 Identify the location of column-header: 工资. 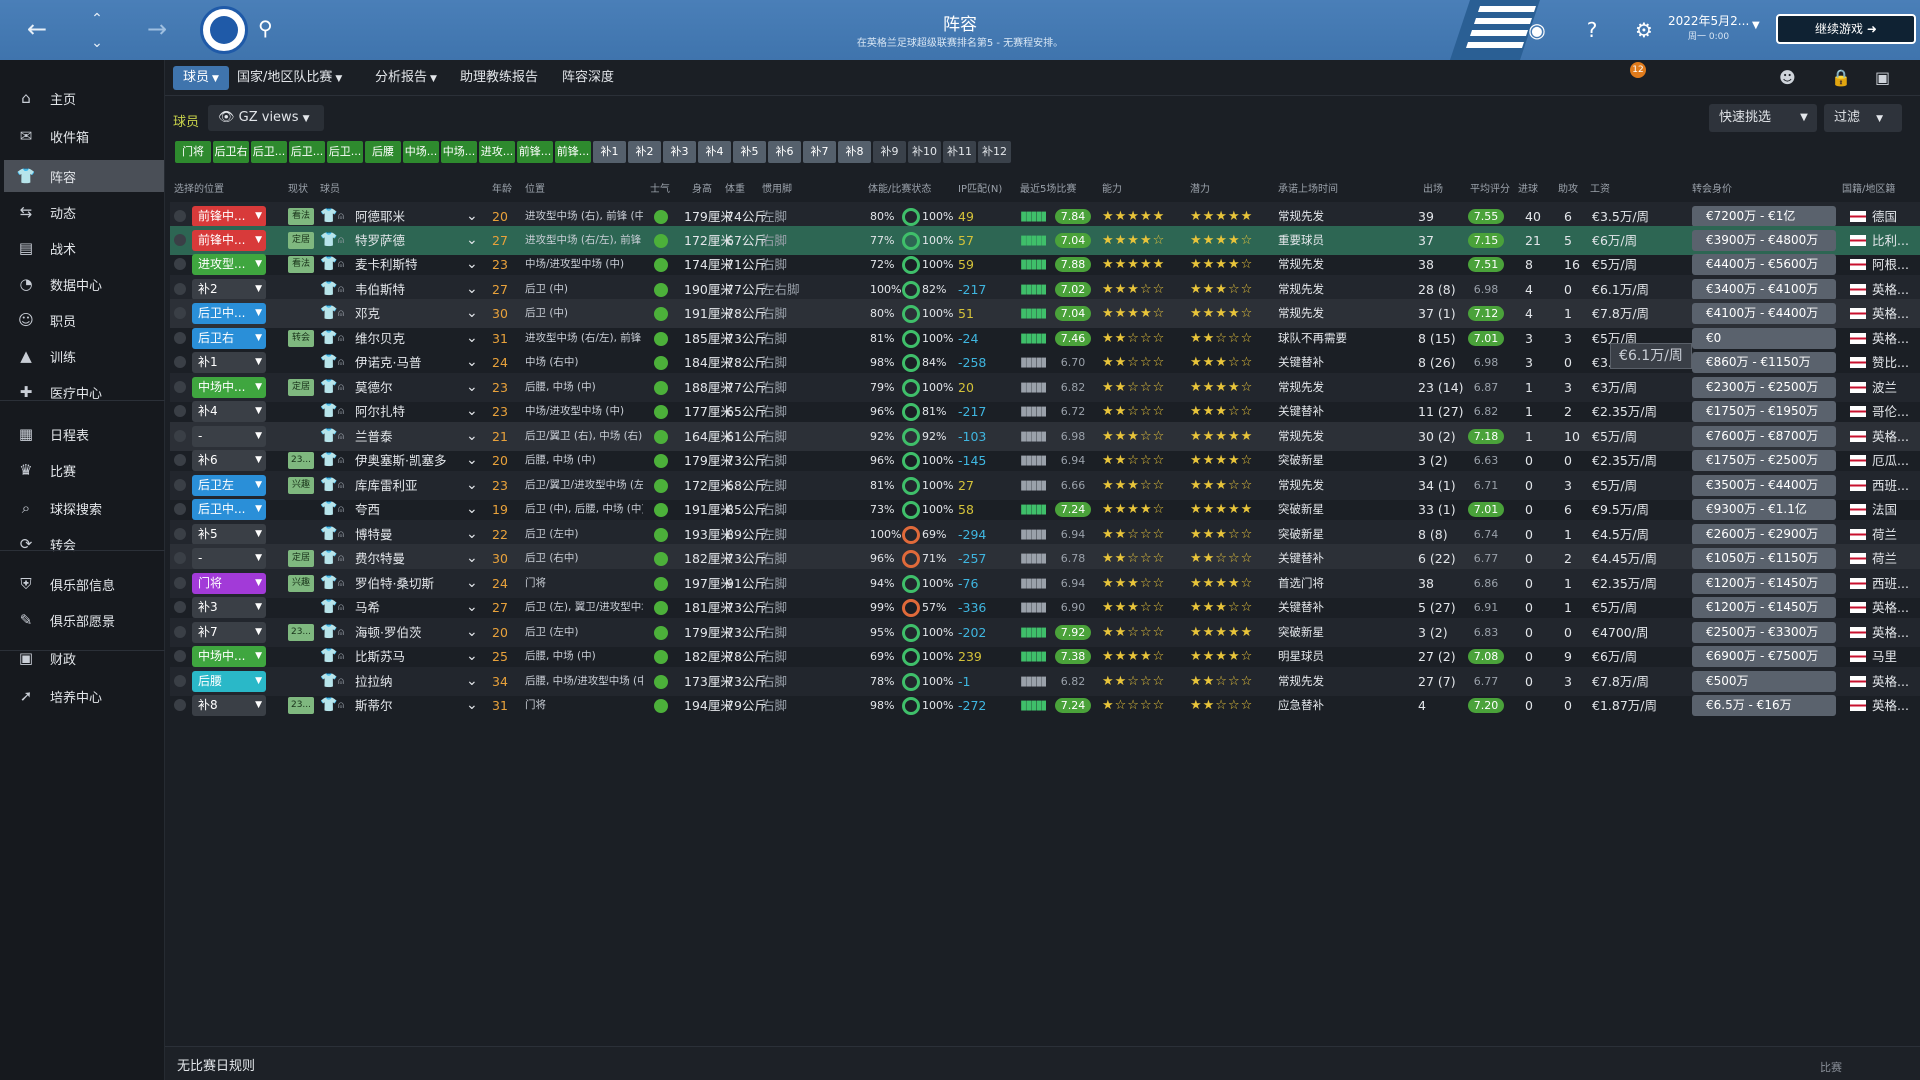
(1600, 187).